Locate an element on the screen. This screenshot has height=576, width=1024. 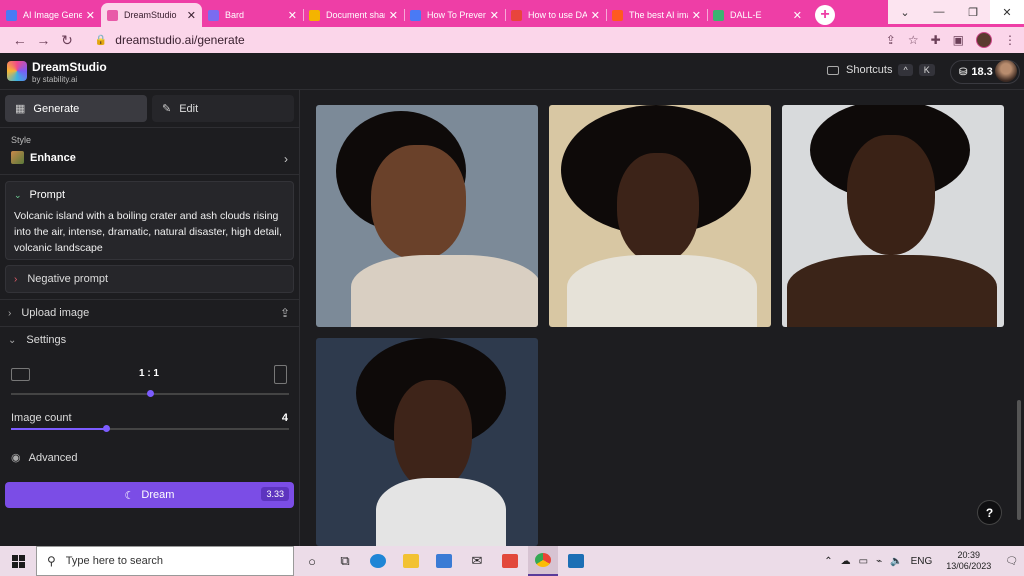
style-label: Style is located at coordinates (21, 140).